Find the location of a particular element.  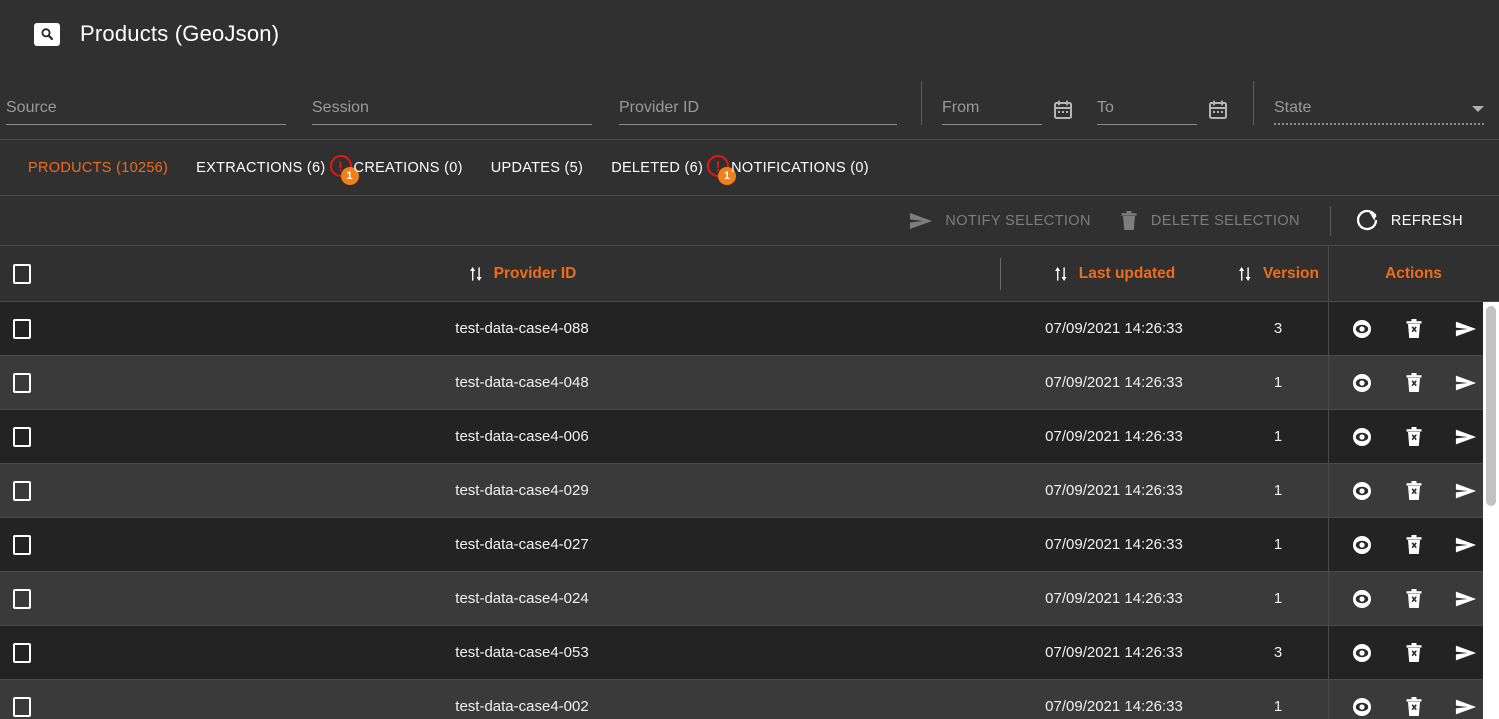

from-date-filter is located at coordinates (992, 111).